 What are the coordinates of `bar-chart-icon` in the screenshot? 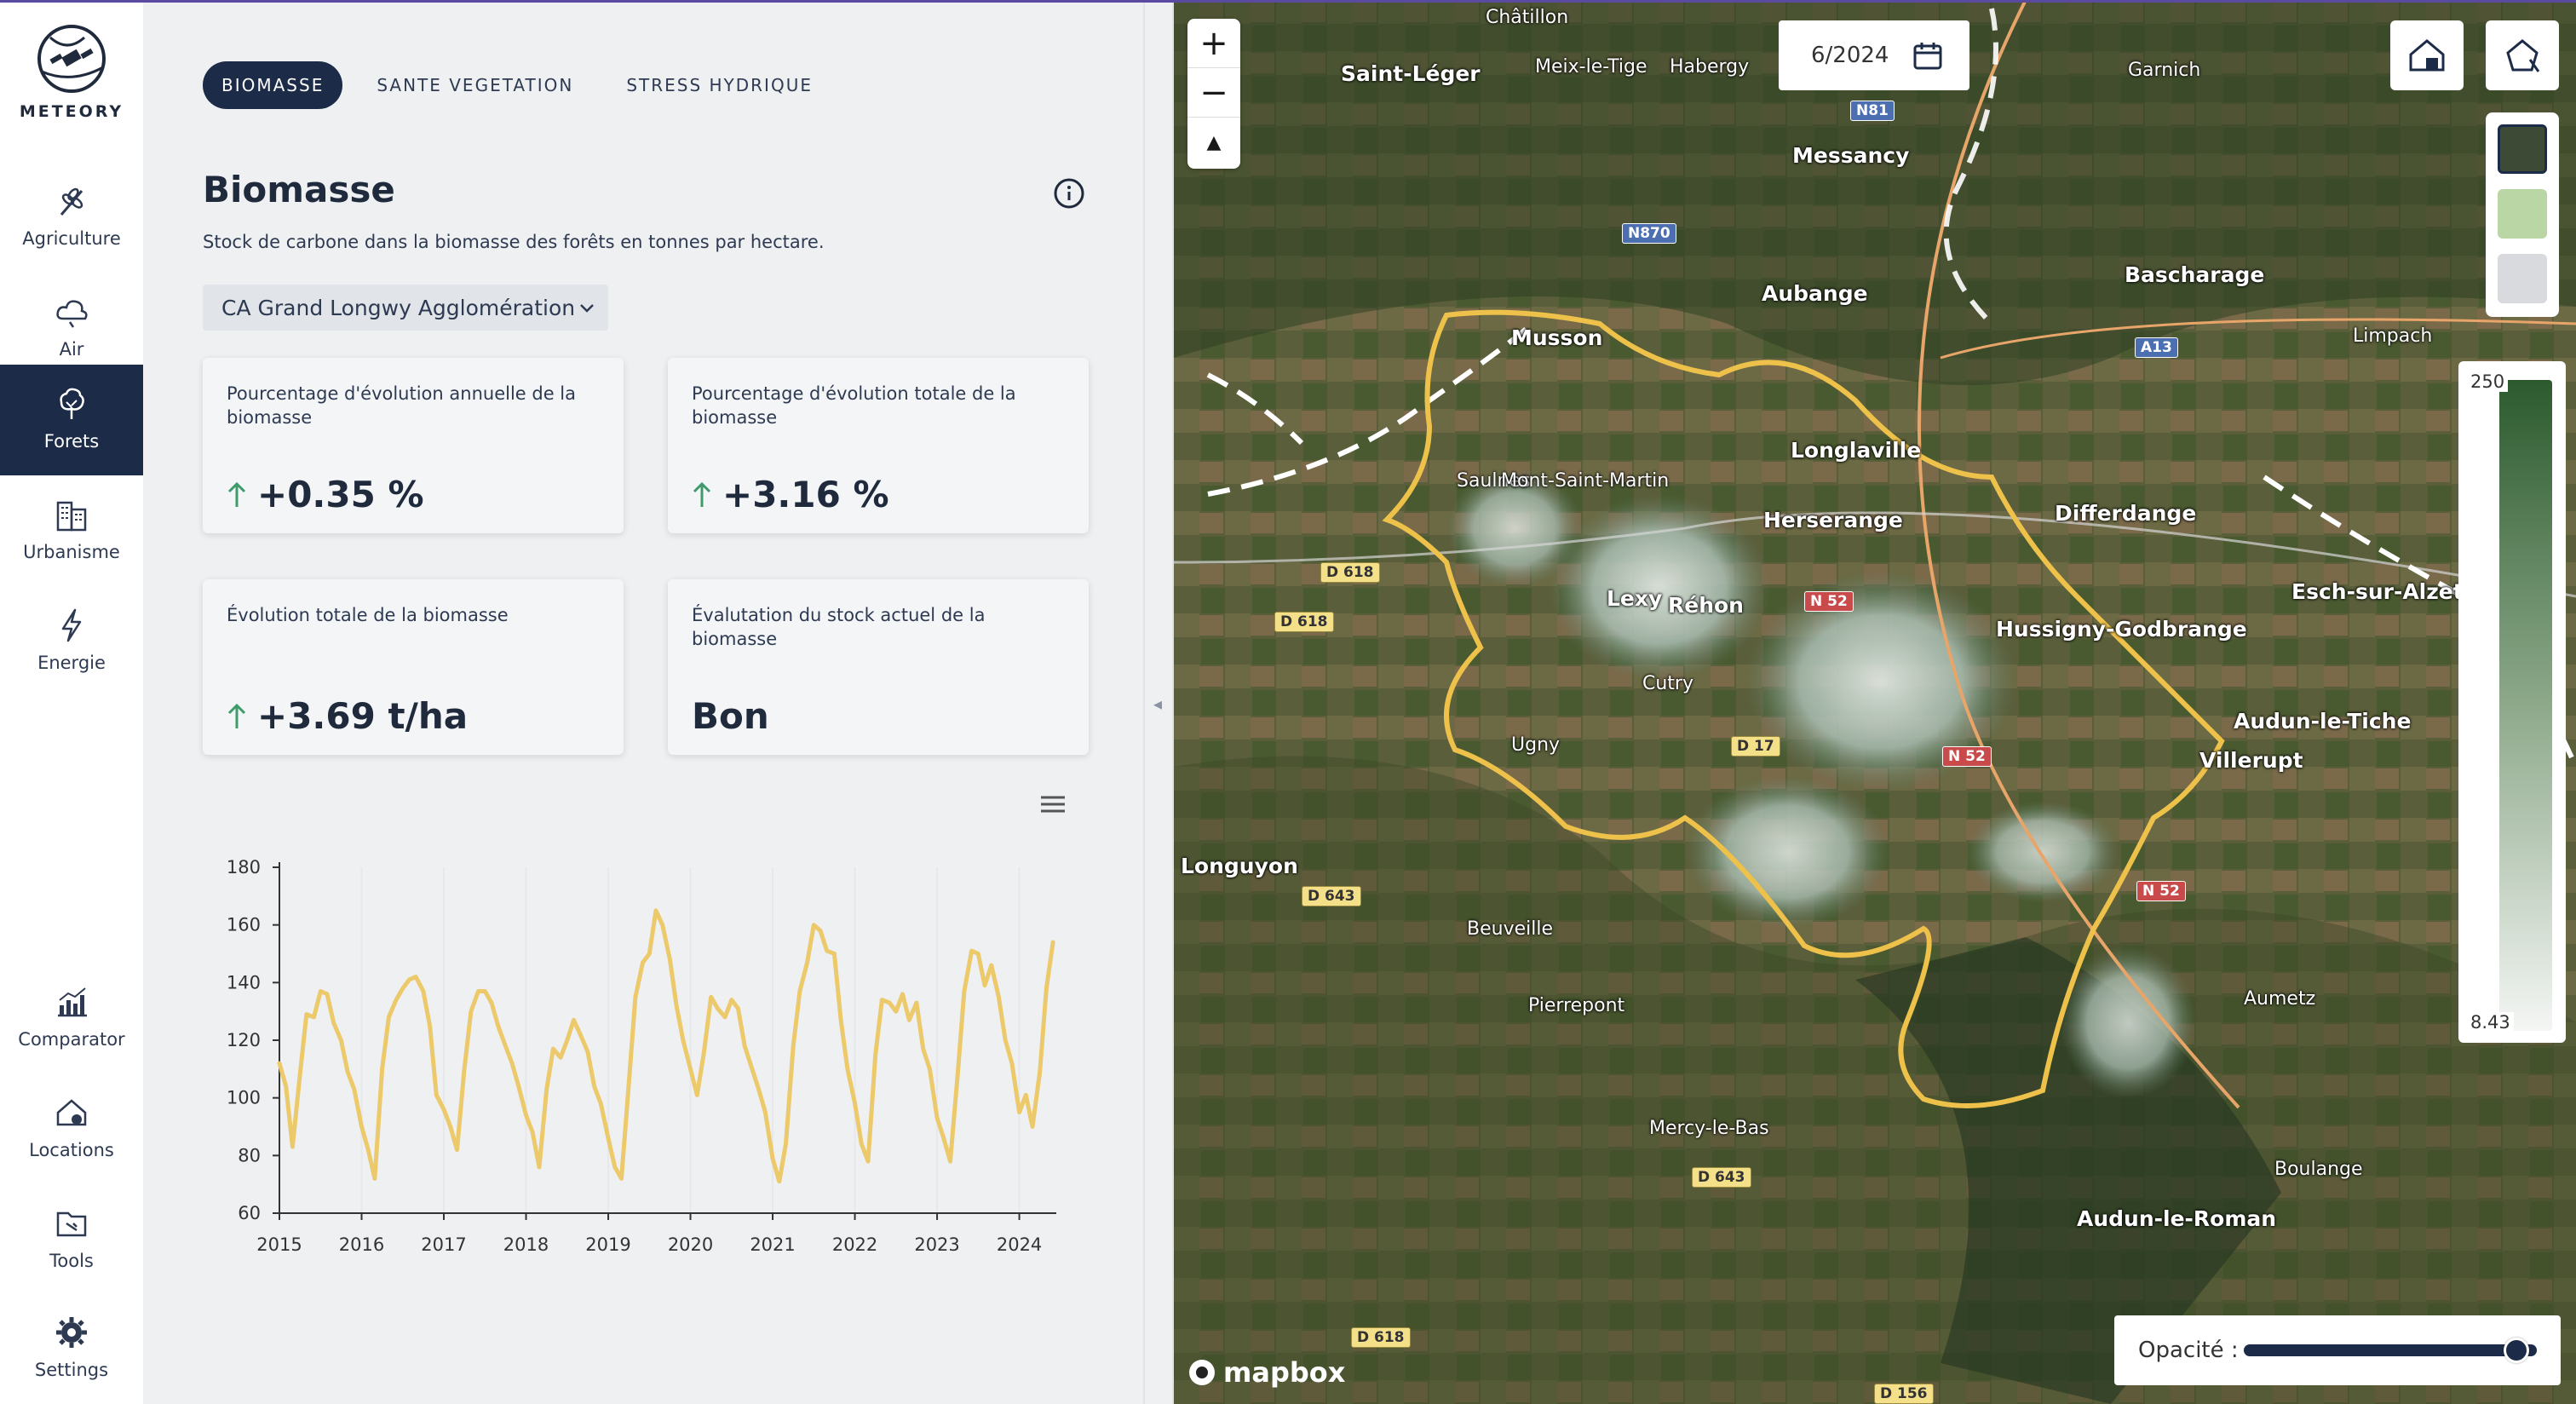 It's located at (73, 1002).